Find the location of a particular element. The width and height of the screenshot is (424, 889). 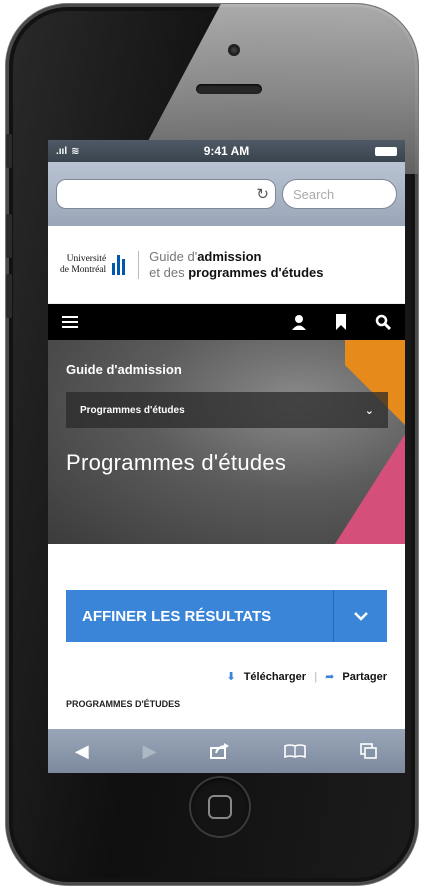

page-title: Programmes d'études is located at coordinates (176, 462).